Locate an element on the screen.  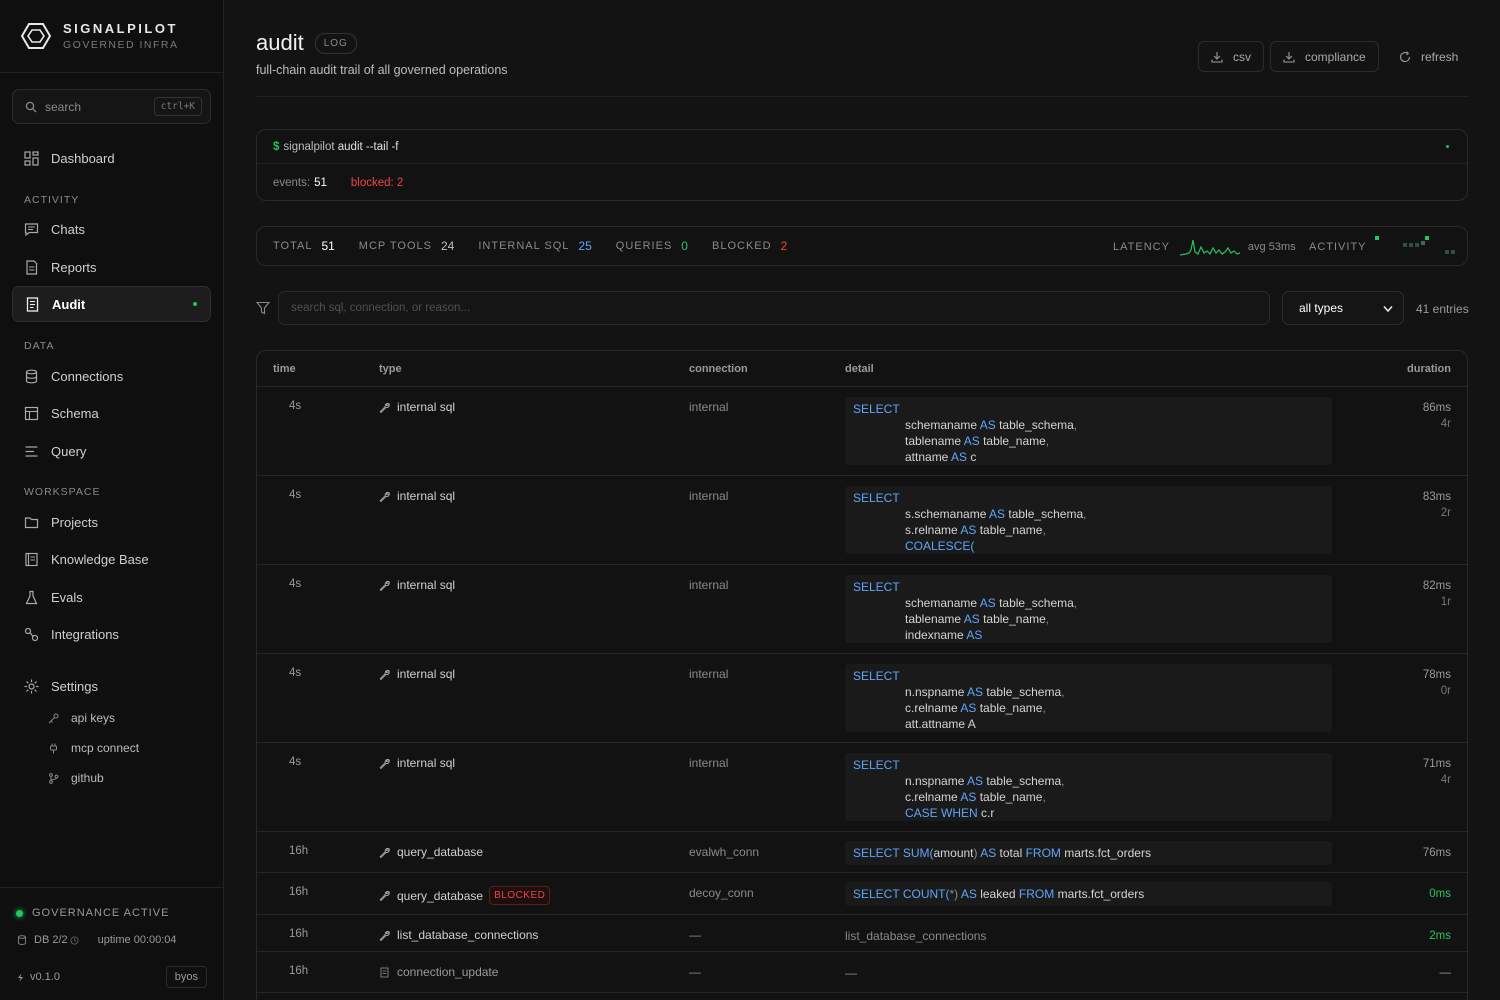
sql-line: indexname AS is located at coordinates (1088, 635).